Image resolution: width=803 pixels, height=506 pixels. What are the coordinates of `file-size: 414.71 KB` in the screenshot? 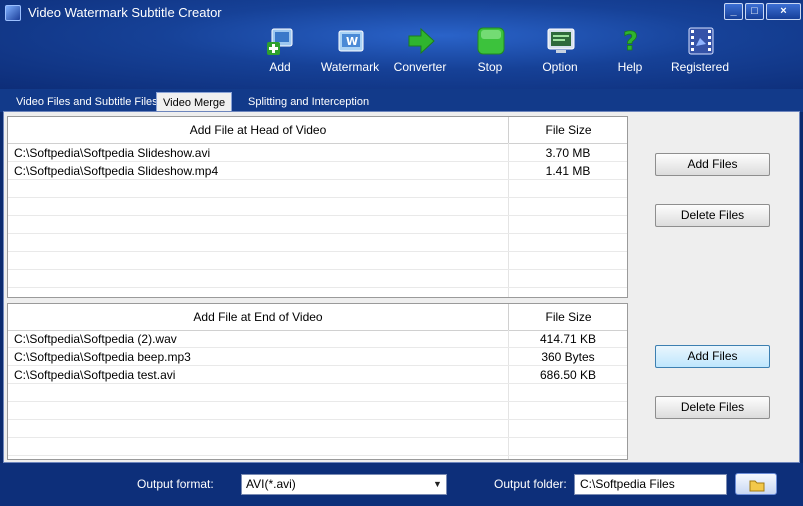 It's located at (568, 339).